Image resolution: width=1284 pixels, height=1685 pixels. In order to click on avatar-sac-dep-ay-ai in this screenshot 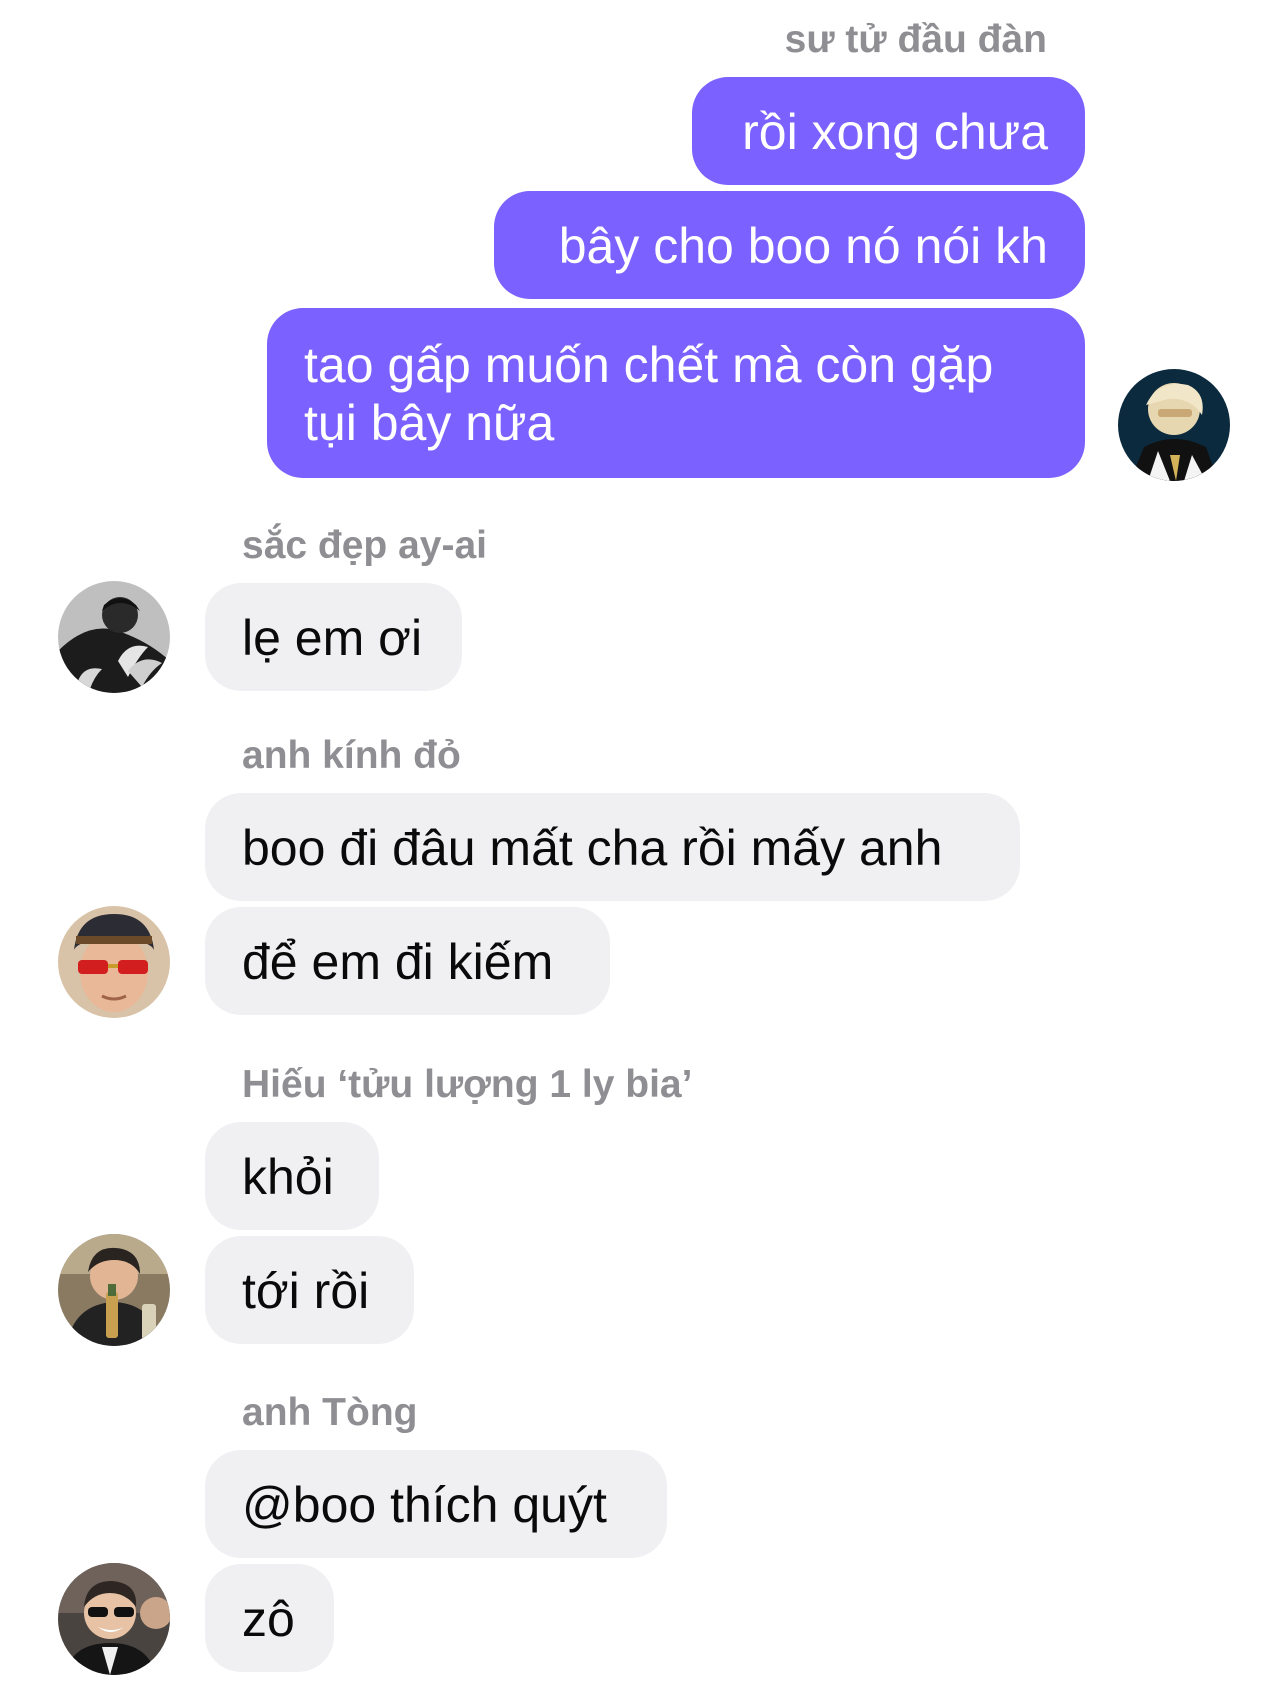, I will do `click(114, 637)`.